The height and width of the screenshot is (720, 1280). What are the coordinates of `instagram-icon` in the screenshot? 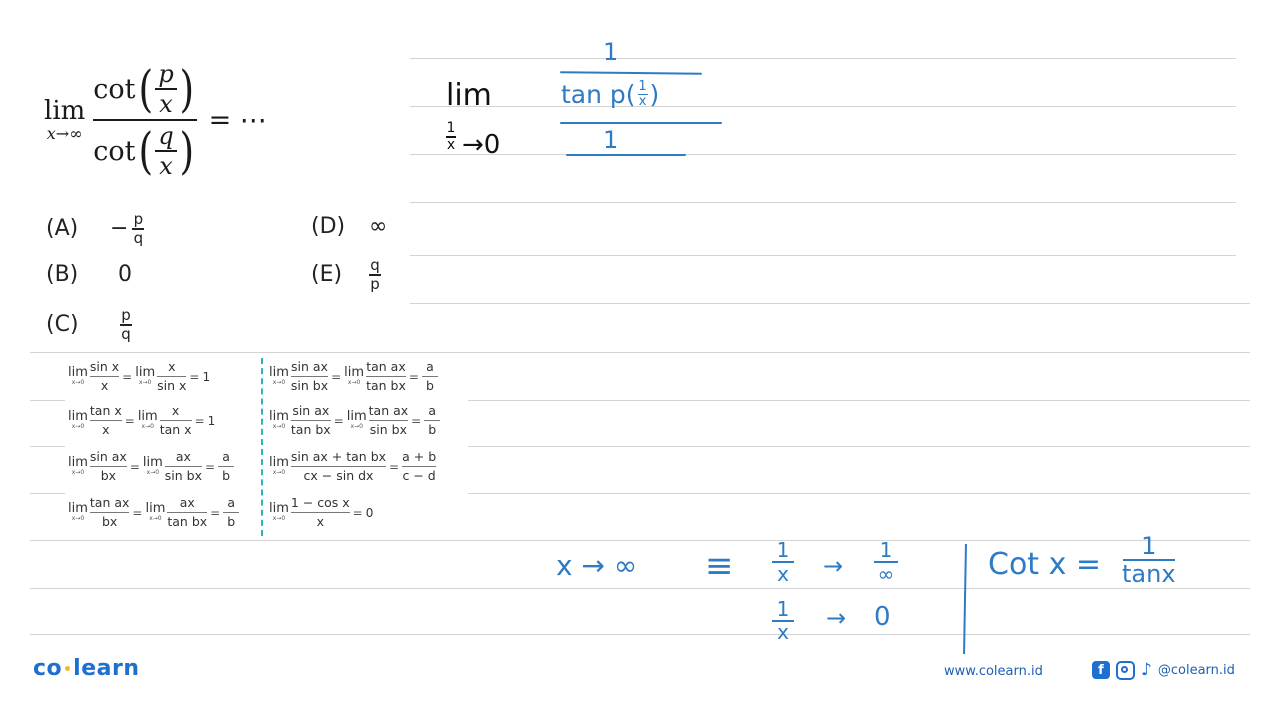 It's located at (1125, 670).